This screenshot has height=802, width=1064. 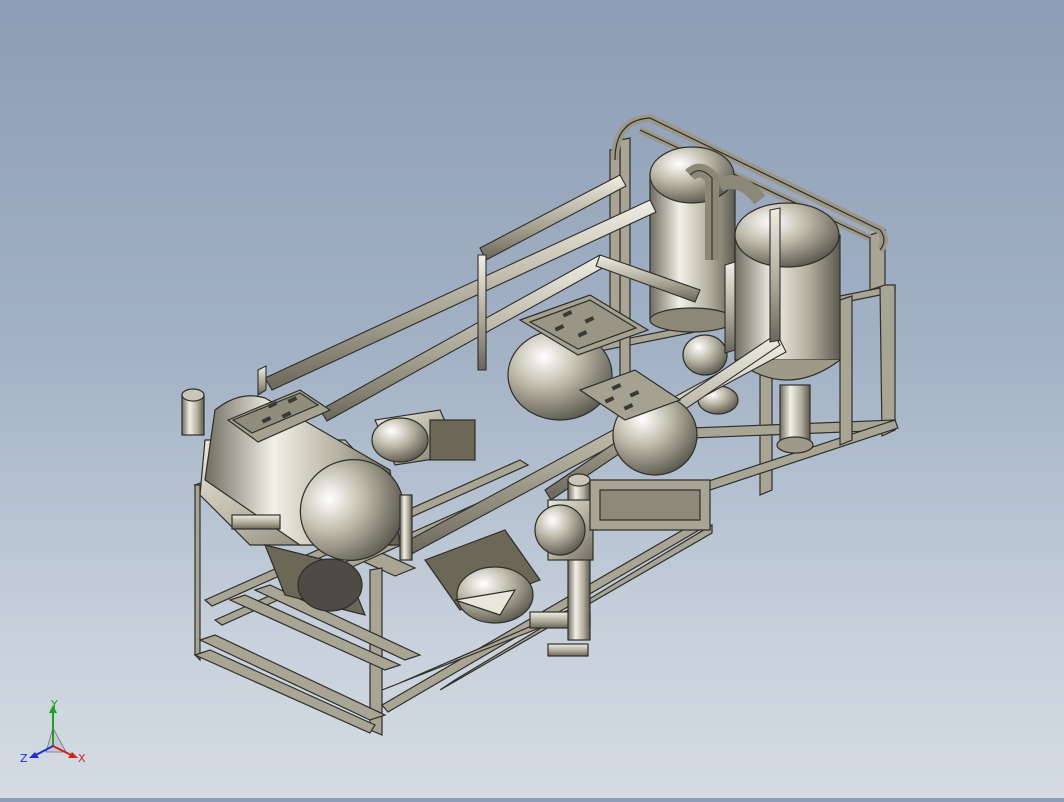 What do you see at coordinates (24, 758) in the screenshot?
I see `z-axis-label: Z` at bounding box center [24, 758].